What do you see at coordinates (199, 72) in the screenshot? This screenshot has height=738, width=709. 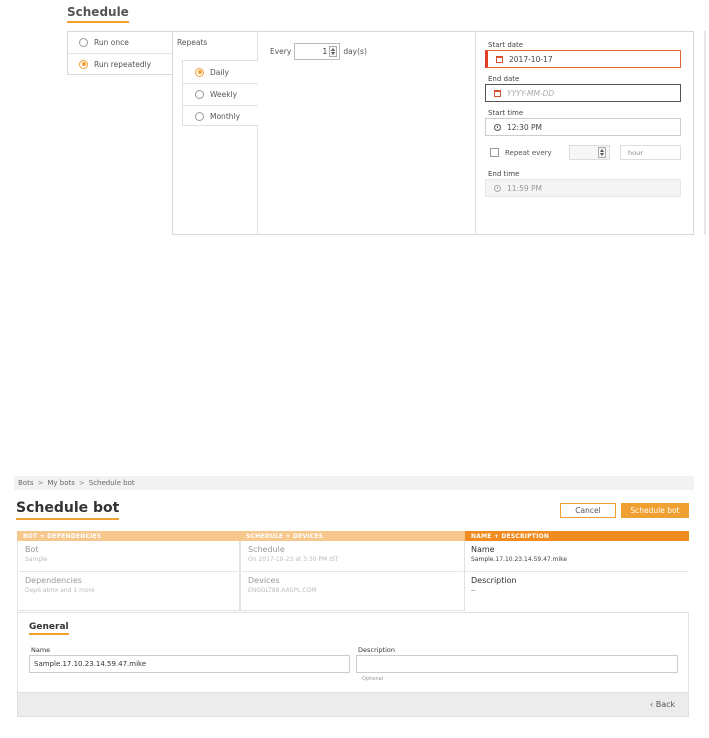 I see `radio-daily` at bounding box center [199, 72].